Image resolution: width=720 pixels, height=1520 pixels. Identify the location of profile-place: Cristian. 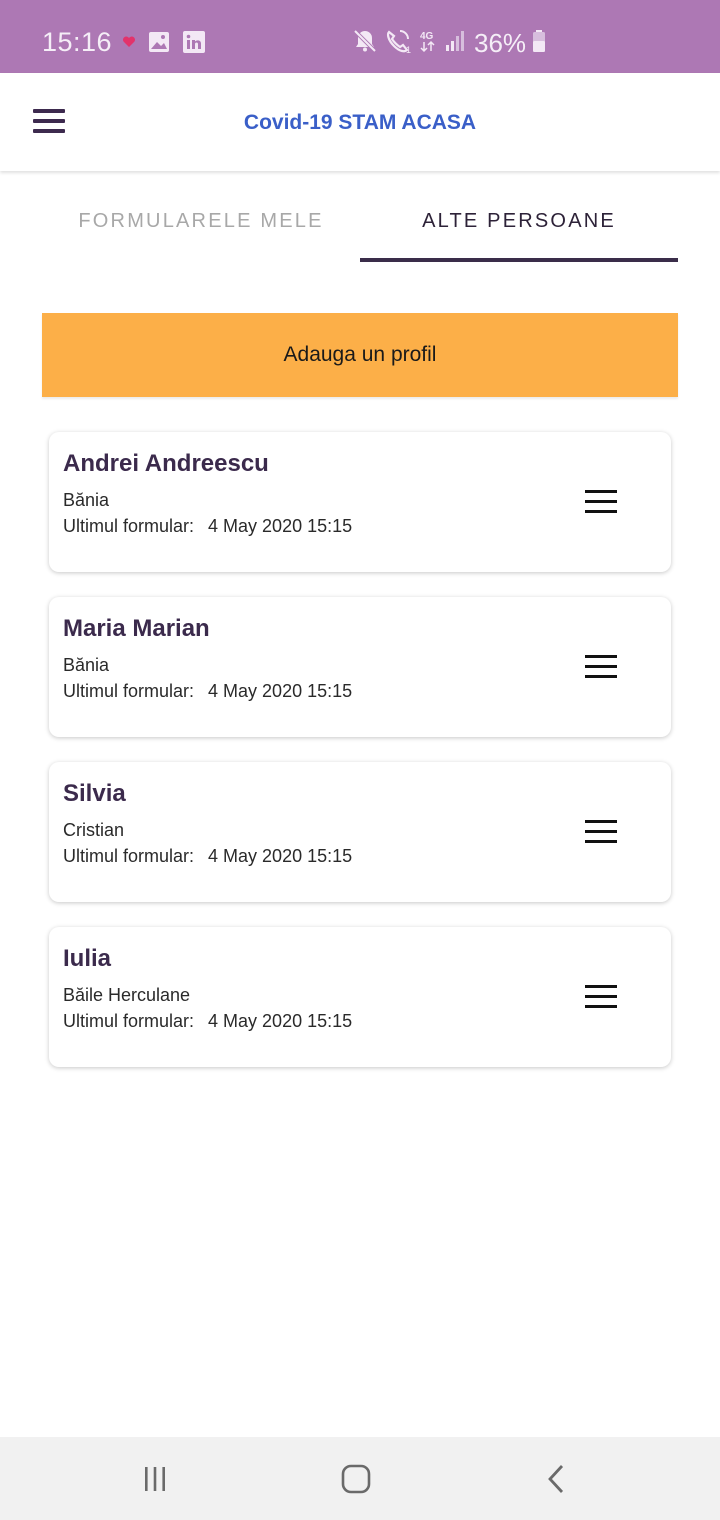
(94, 830).